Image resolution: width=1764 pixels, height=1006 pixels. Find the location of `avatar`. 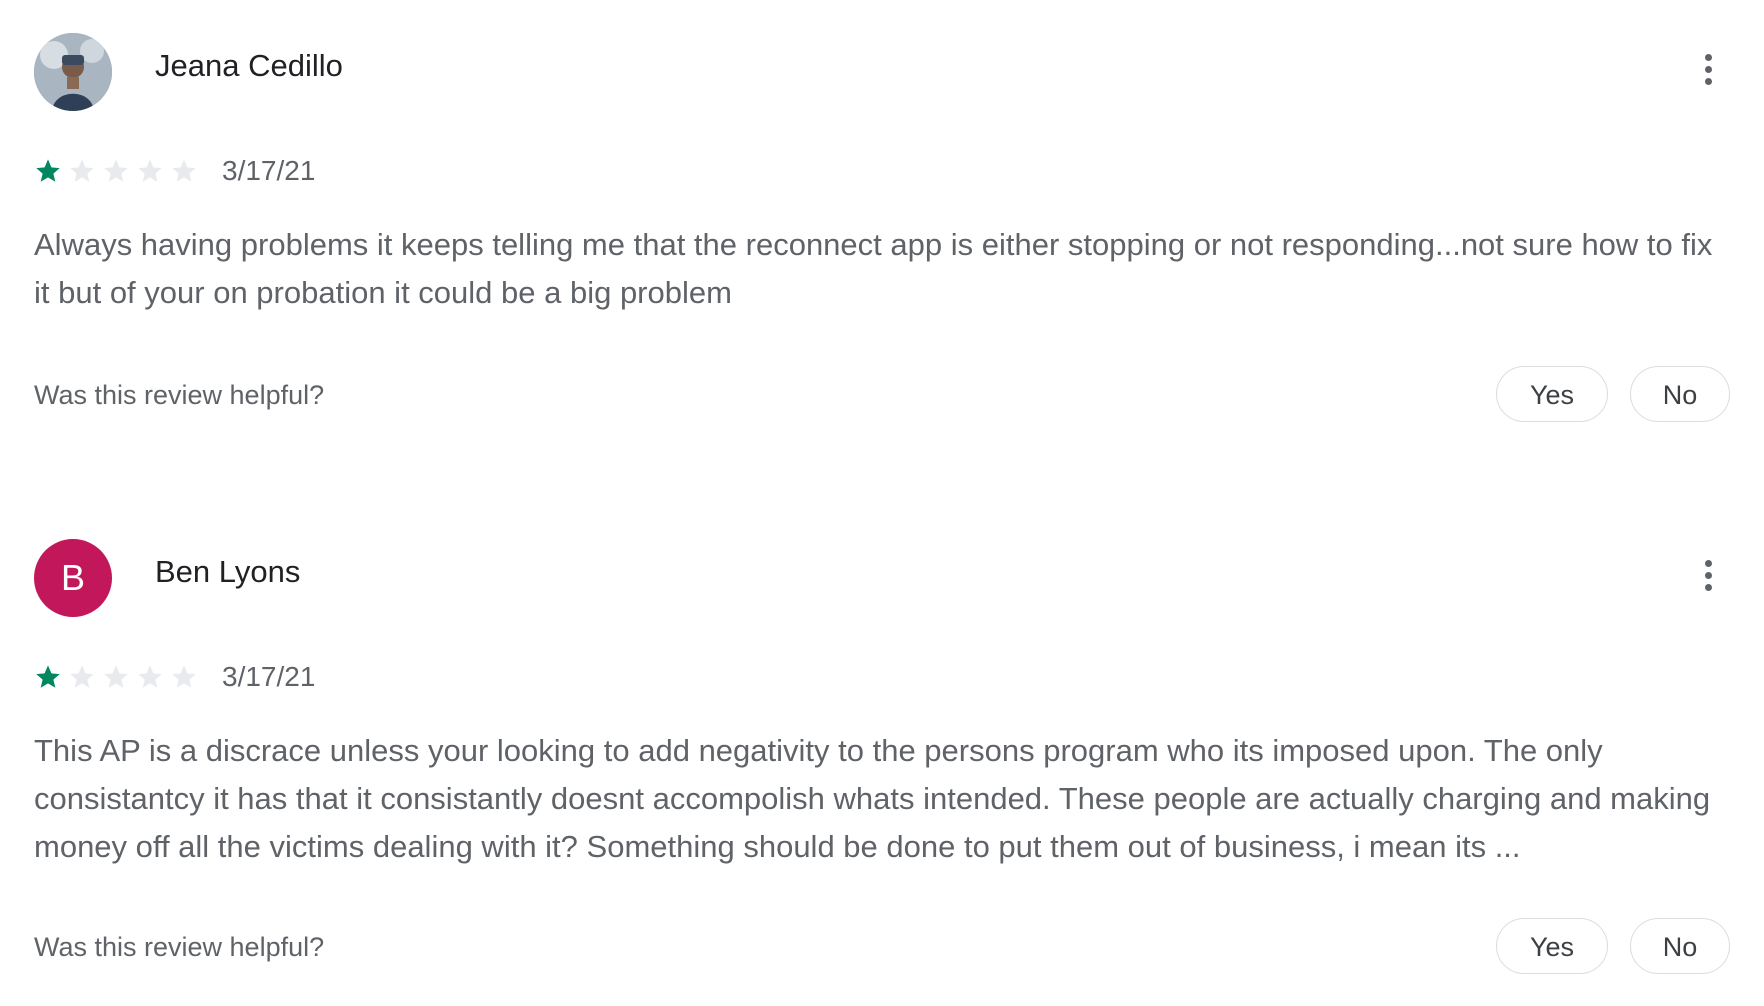

avatar is located at coordinates (73, 72).